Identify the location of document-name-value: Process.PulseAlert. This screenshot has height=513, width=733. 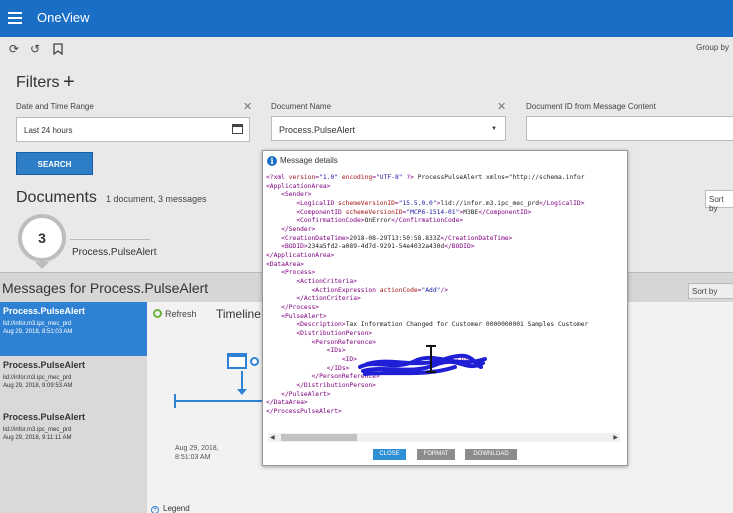
(317, 130).